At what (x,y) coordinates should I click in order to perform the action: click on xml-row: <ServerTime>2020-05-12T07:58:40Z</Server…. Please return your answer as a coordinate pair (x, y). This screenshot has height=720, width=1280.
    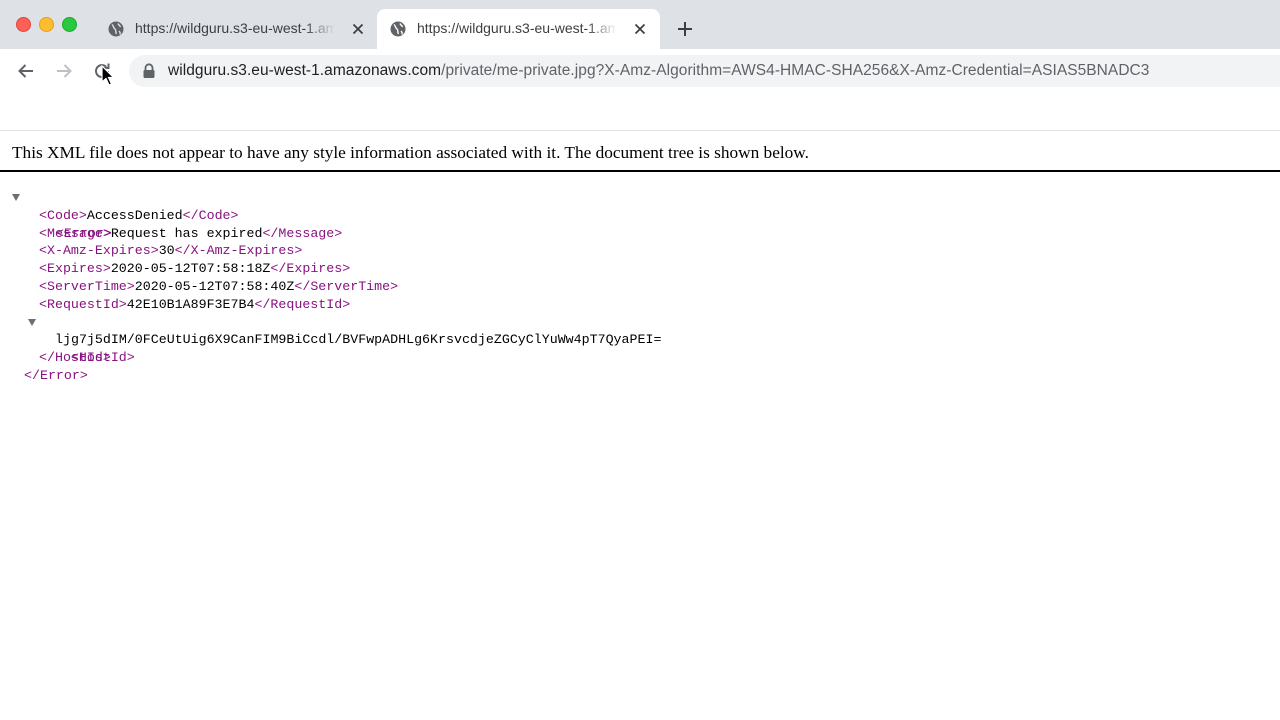
    Looking at the image, I should click on (330, 287).